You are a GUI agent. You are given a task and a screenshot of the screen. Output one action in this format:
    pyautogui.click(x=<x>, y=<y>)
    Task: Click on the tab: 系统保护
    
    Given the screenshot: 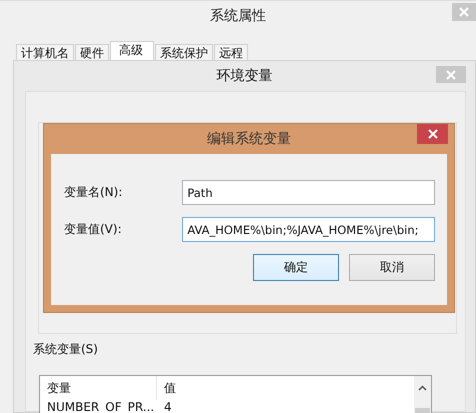 What is the action you would take?
    pyautogui.click(x=184, y=52)
    